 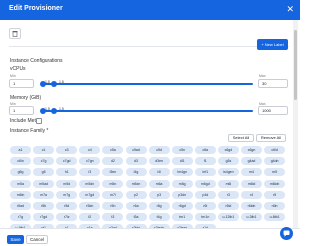 What do you see at coordinates (44, 194) in the screenshot?
I see `instance-family-chip: m7a` at bounding box center [44, 194].